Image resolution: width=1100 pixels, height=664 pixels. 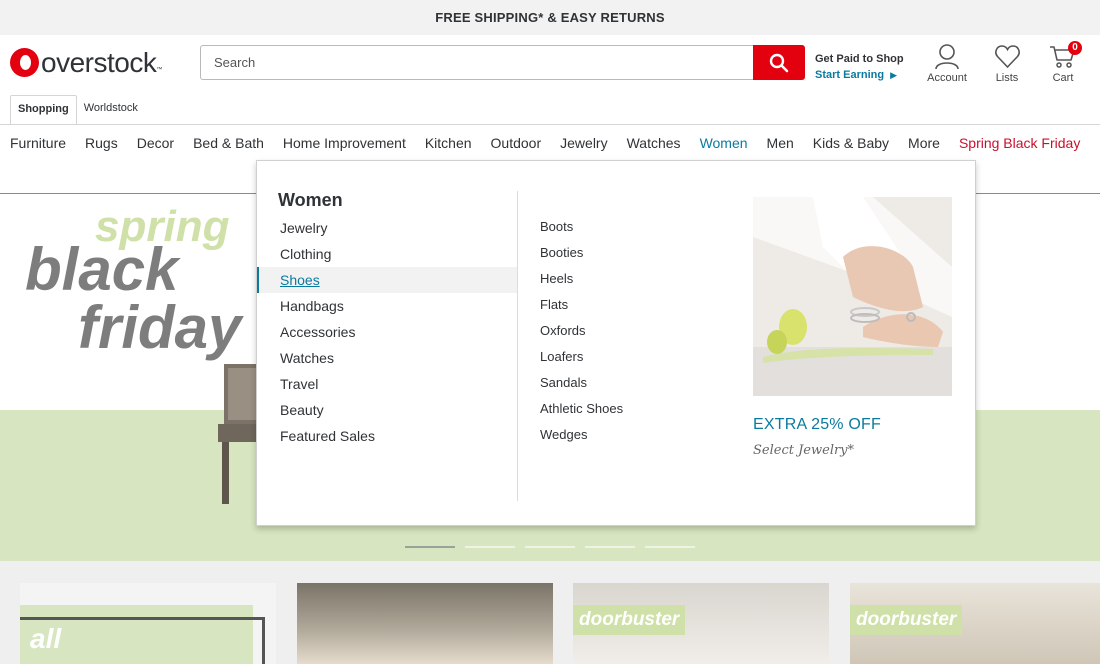 What do you see at coordinates (583, 143) in the screenshot?
I see `nav-jewelry: Jewelry` at bounding box center [583, 143].